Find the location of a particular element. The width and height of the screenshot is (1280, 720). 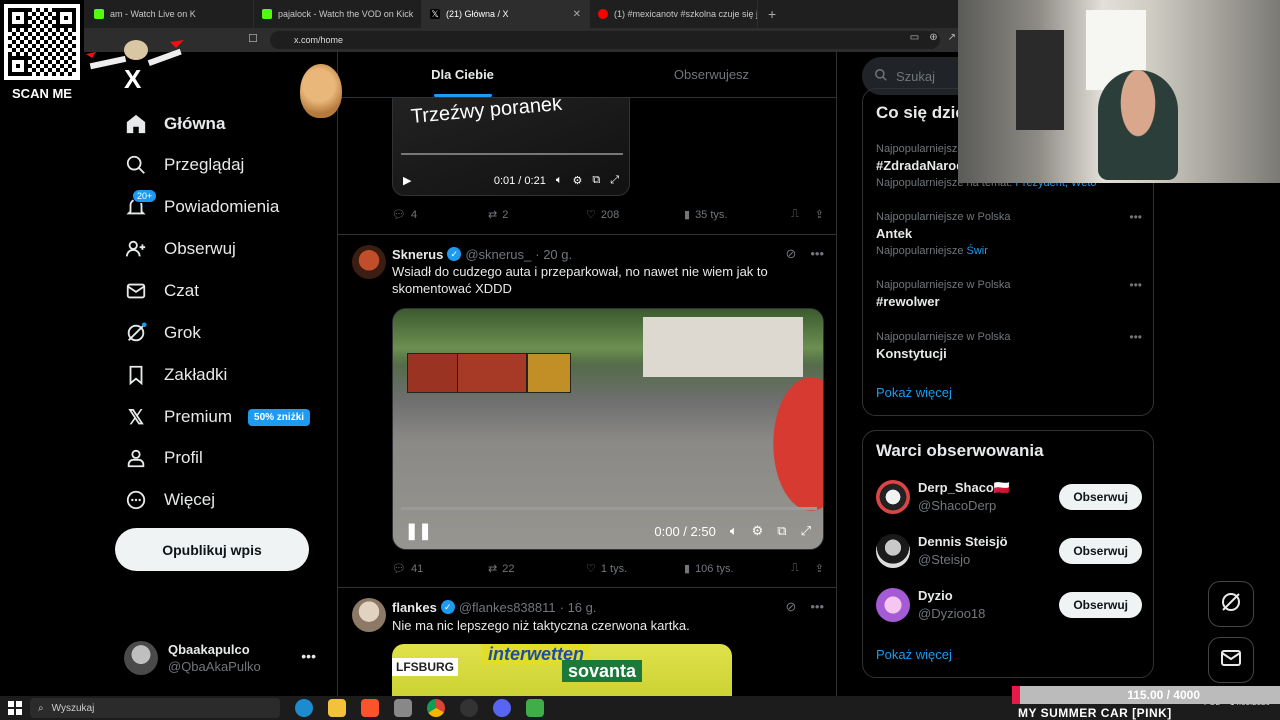

tab-label: (21) Główna / X is located at coordinates (477, 14).